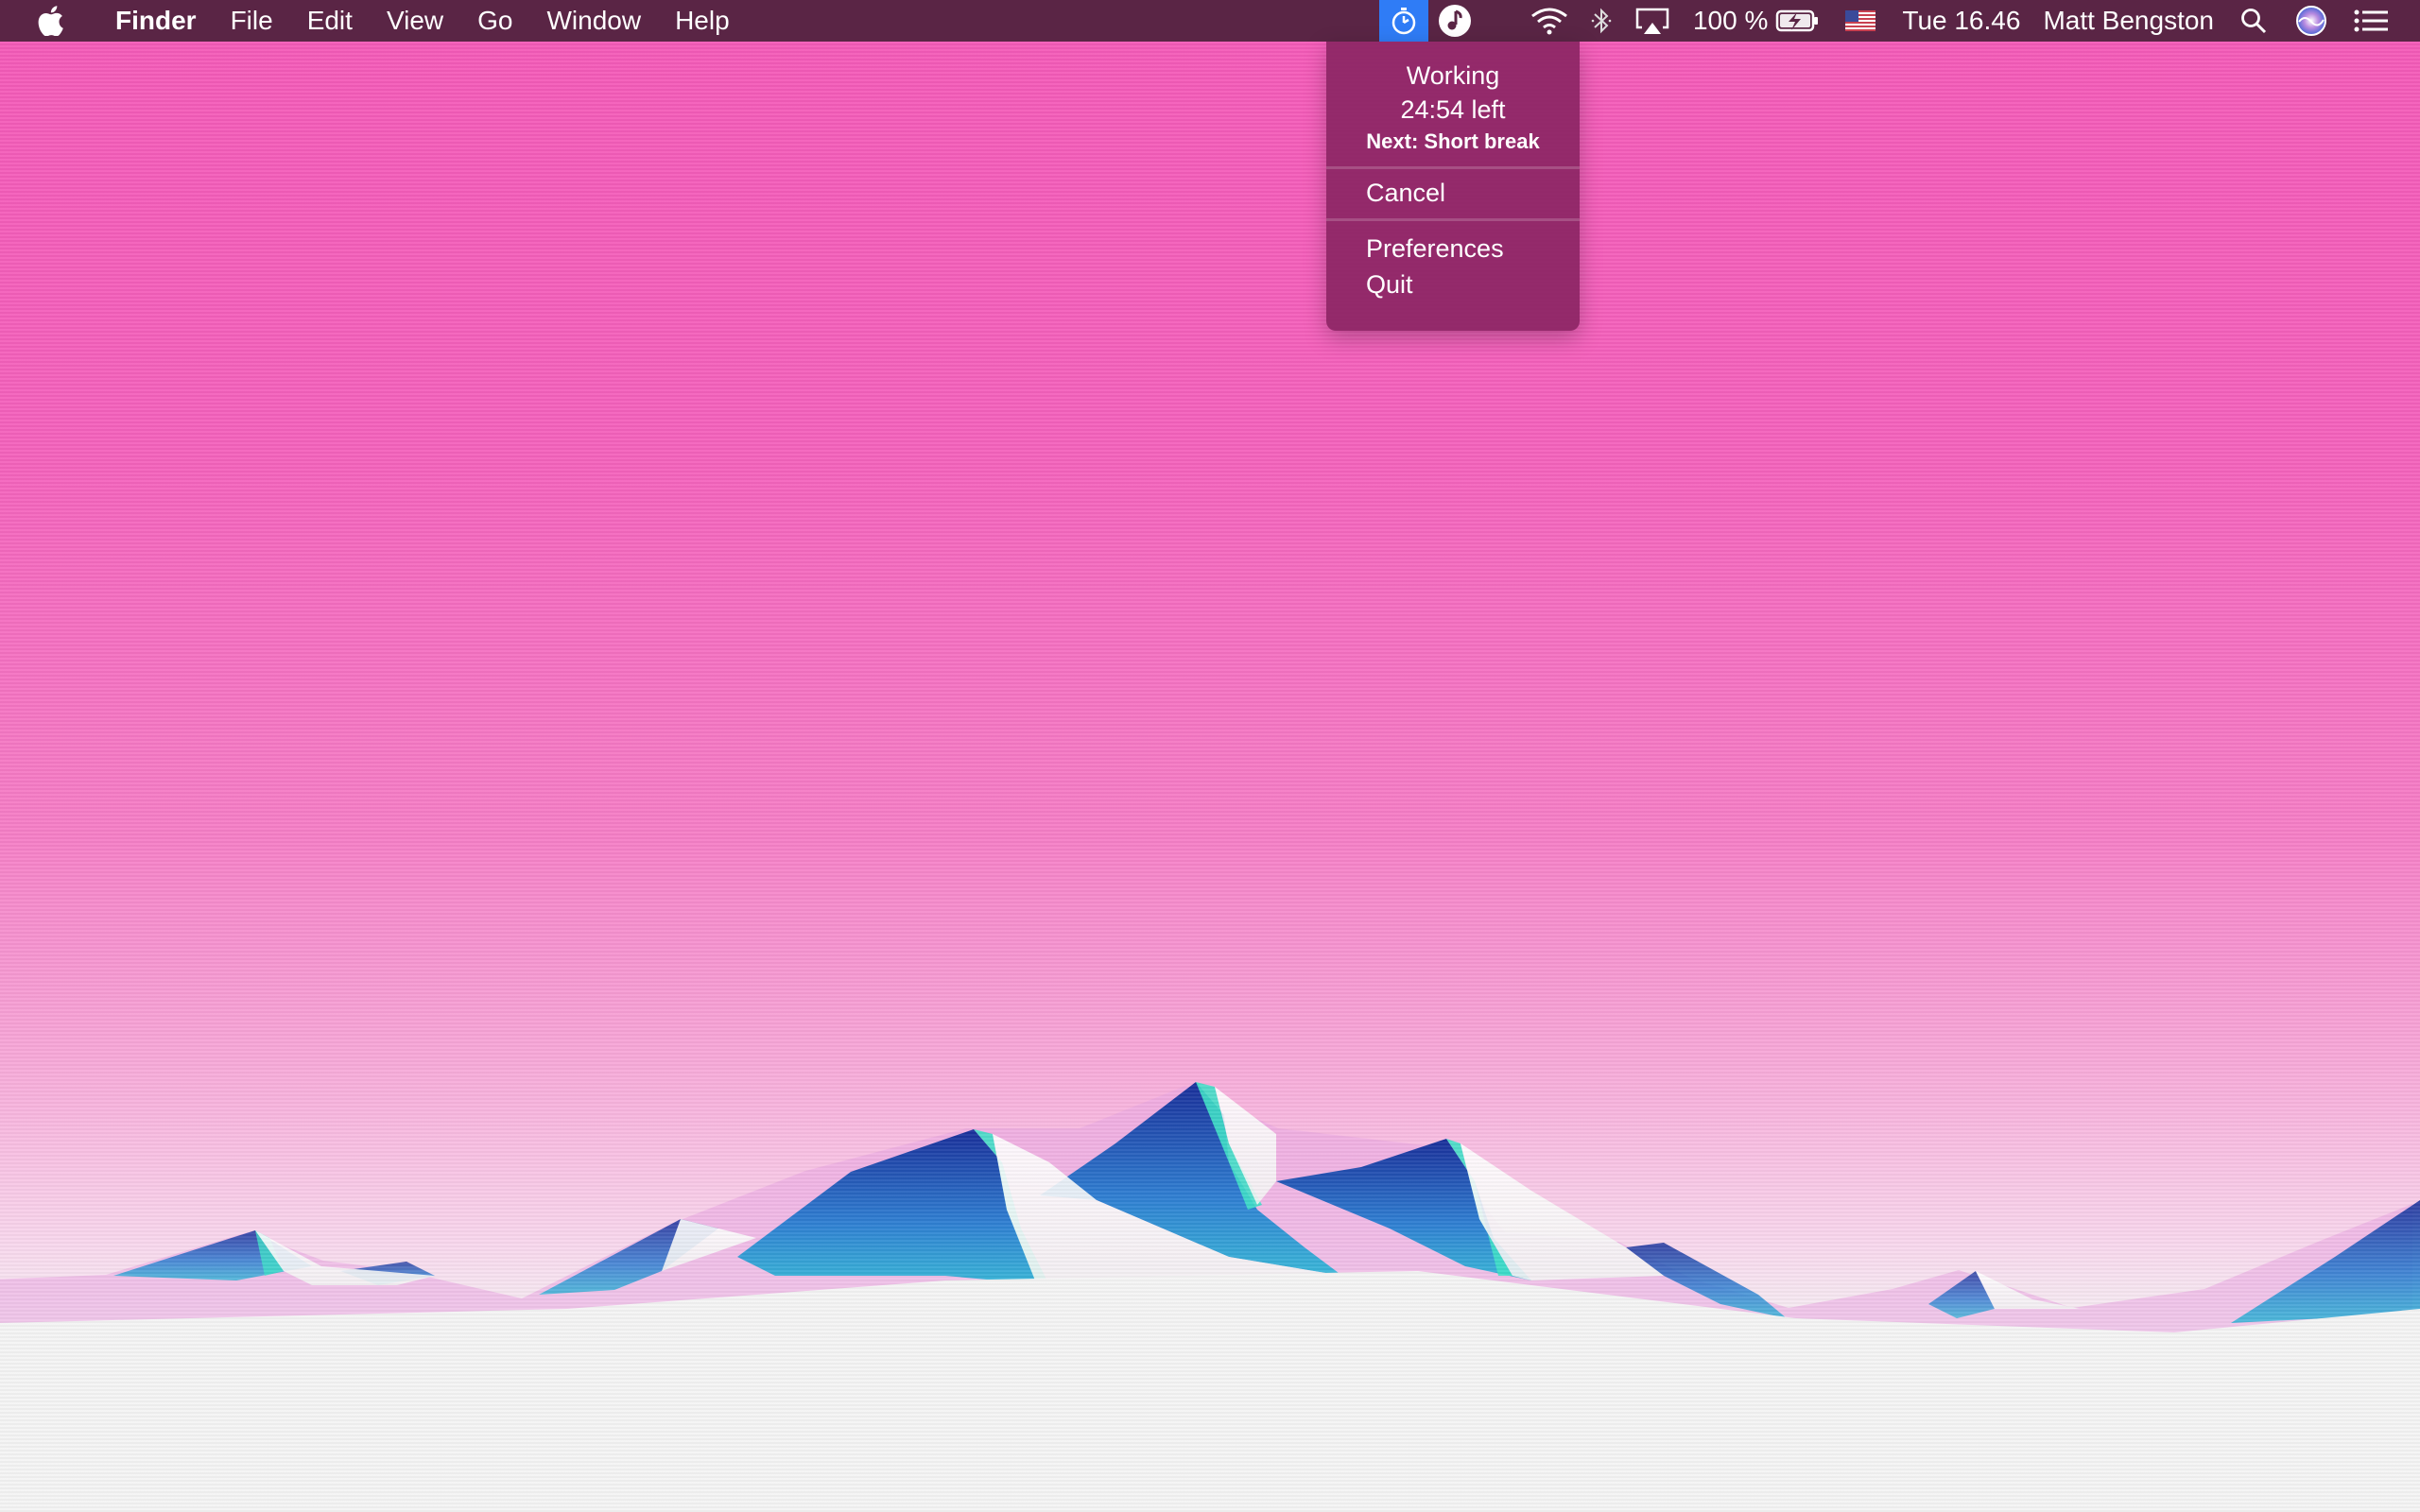 This screenshot has width=2420, height=1512. Describe the element at coordinates (1961, 21) in the screenshot. I see `menu-clock: Tue 16.46` at that location.